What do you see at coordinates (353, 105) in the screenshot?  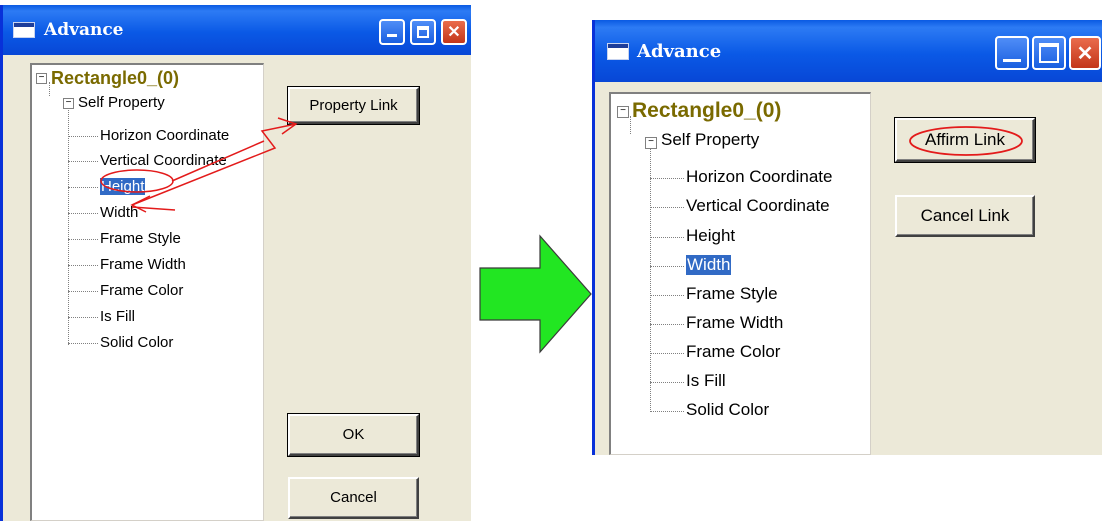 I see `property-link-button: Property Link` at bounding box center [353, 105].